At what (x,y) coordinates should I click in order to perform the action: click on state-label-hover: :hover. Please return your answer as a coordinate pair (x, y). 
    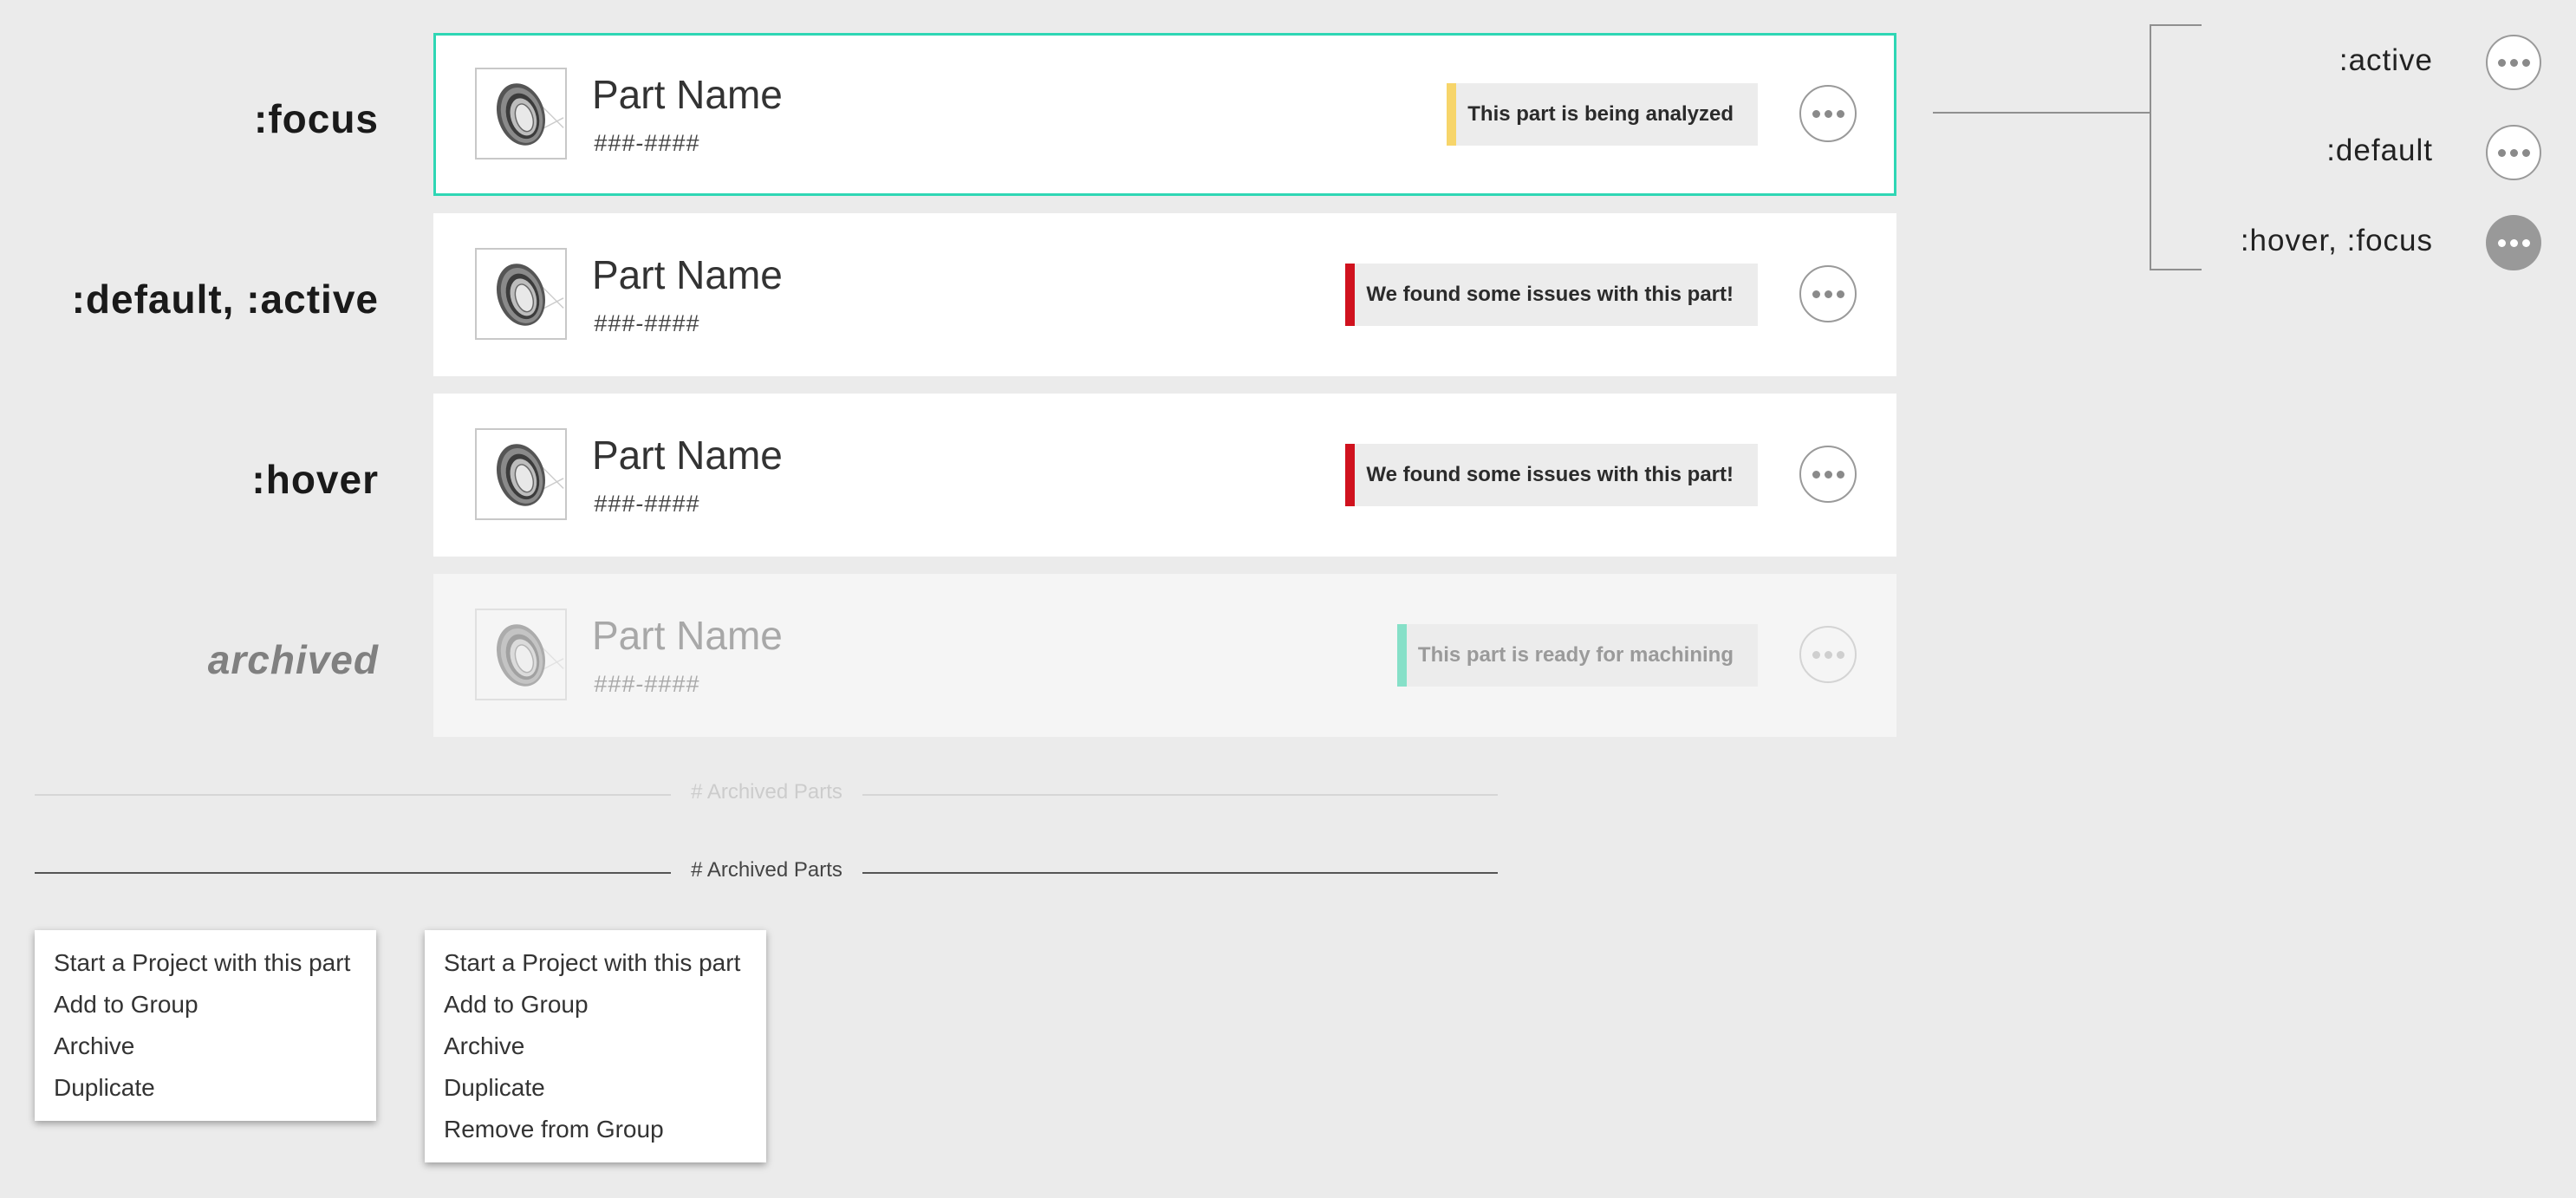
    Looking at the image, I should click on (315, 480).